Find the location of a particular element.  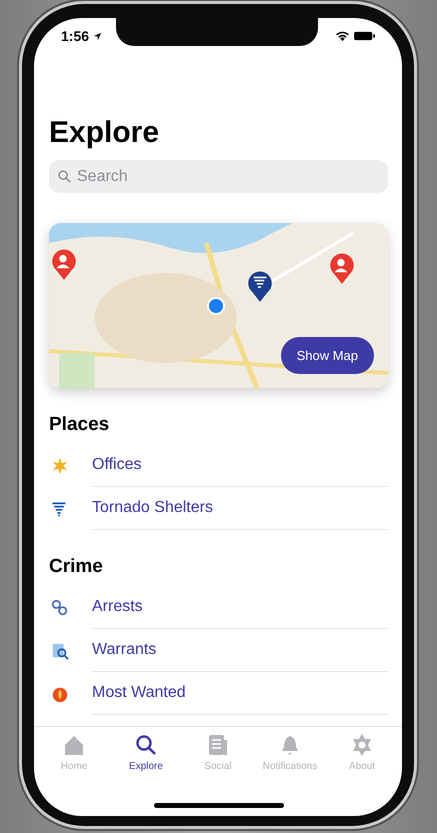

list-item: Tornado Shelters is located at coordinates (240, 508).